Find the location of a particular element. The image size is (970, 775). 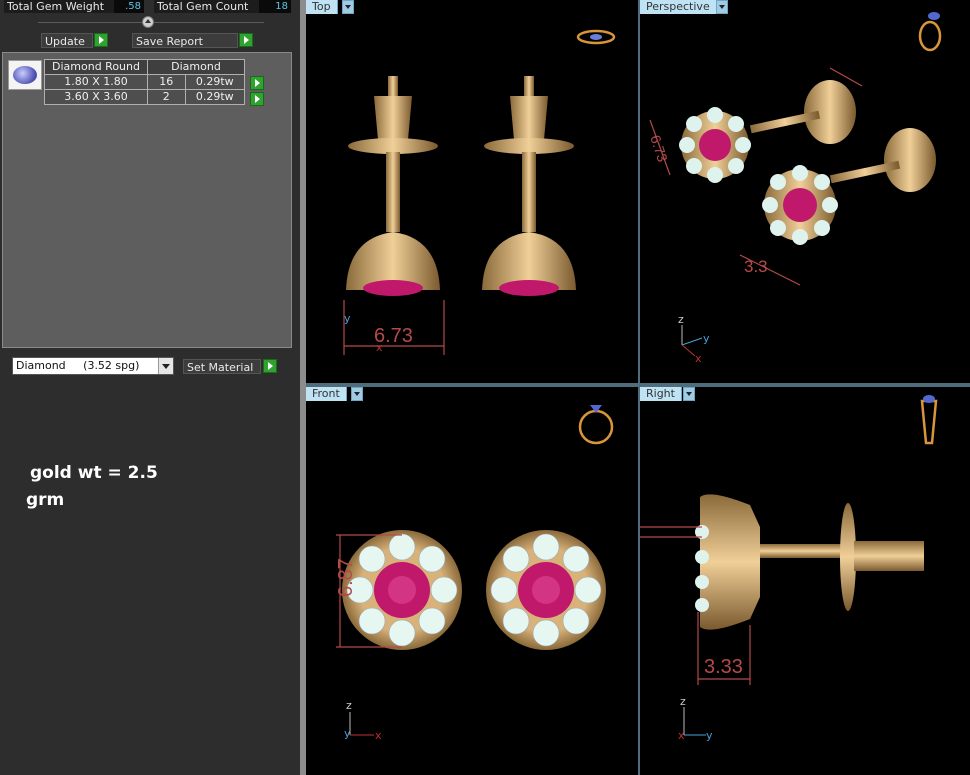

note-line1: gold wt = 2.5 is located at coordinates (94, 473).